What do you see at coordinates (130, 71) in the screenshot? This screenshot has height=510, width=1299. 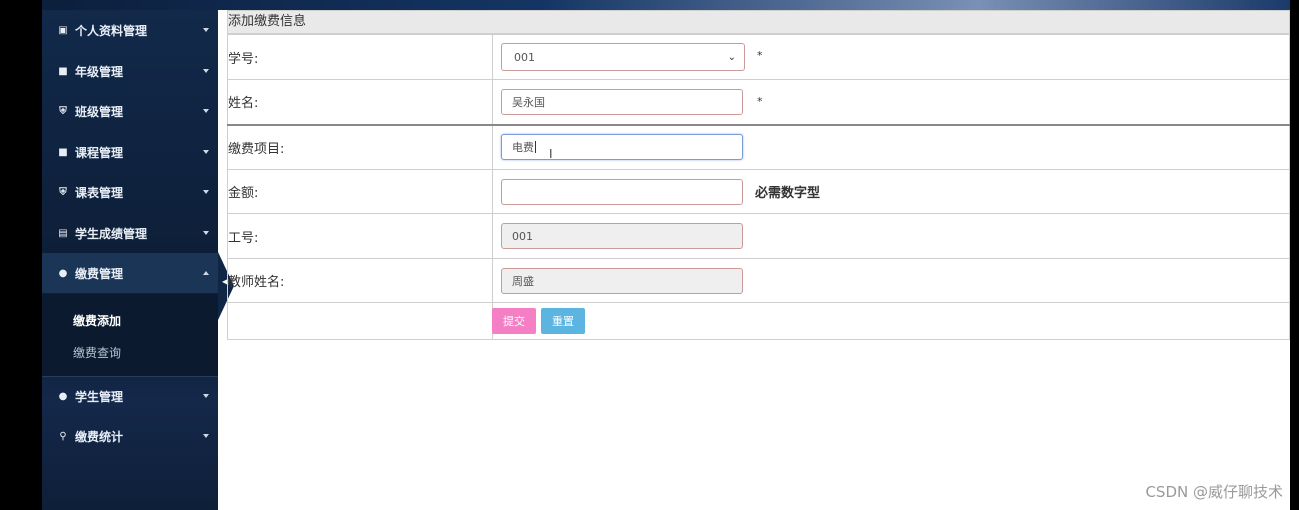 I see `sidebar-item-grade: ■ 年级管理` at bounding box center [130, 71].